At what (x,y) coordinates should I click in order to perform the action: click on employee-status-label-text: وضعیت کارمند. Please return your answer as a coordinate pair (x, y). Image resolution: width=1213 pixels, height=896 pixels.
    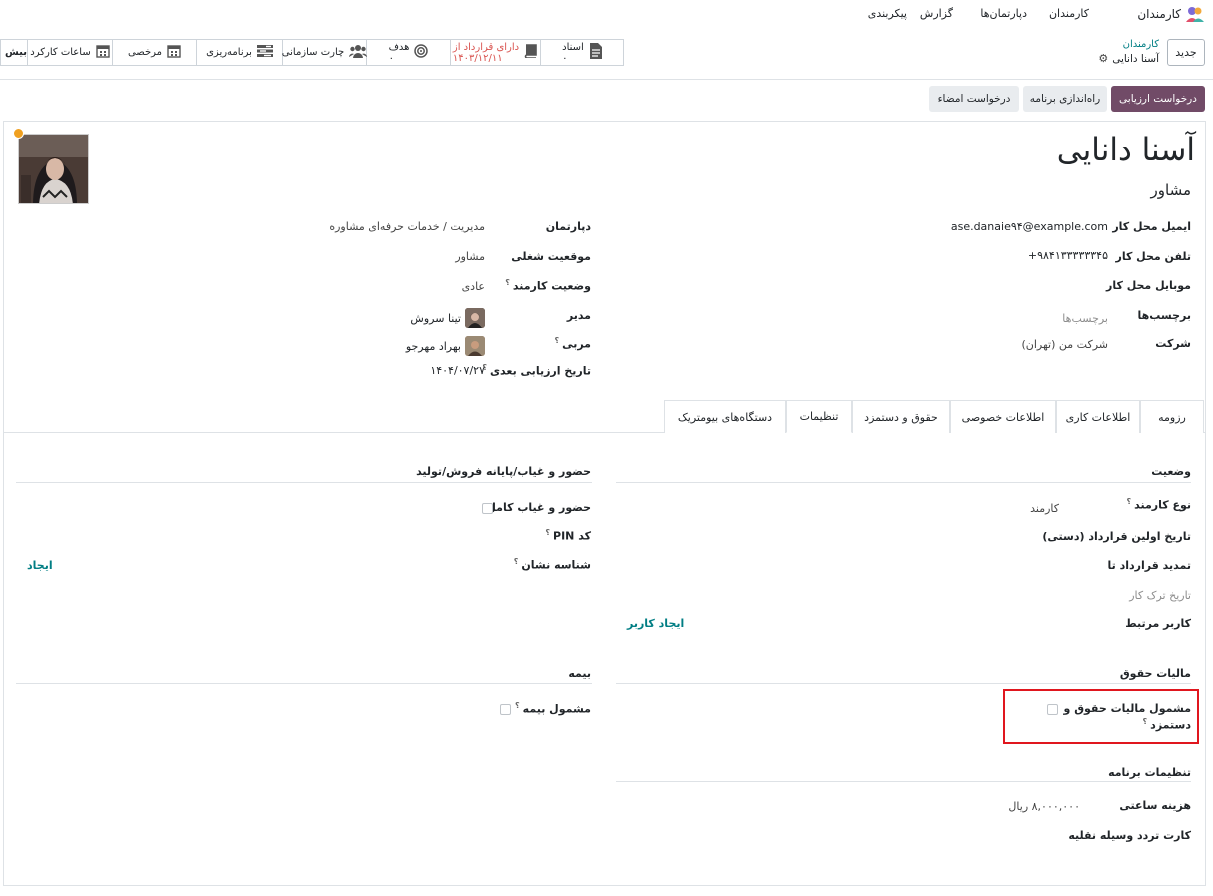
    Looking at the image, I should click on (551, 286).